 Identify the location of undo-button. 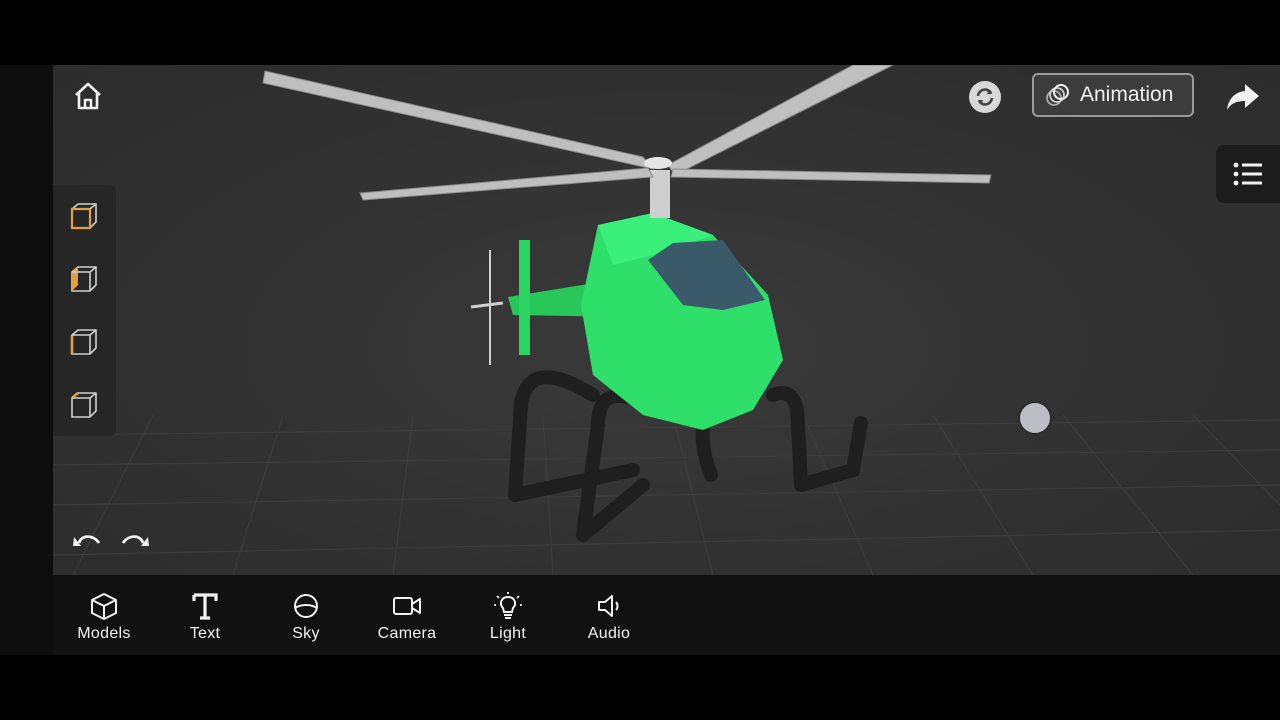
(87, 541).